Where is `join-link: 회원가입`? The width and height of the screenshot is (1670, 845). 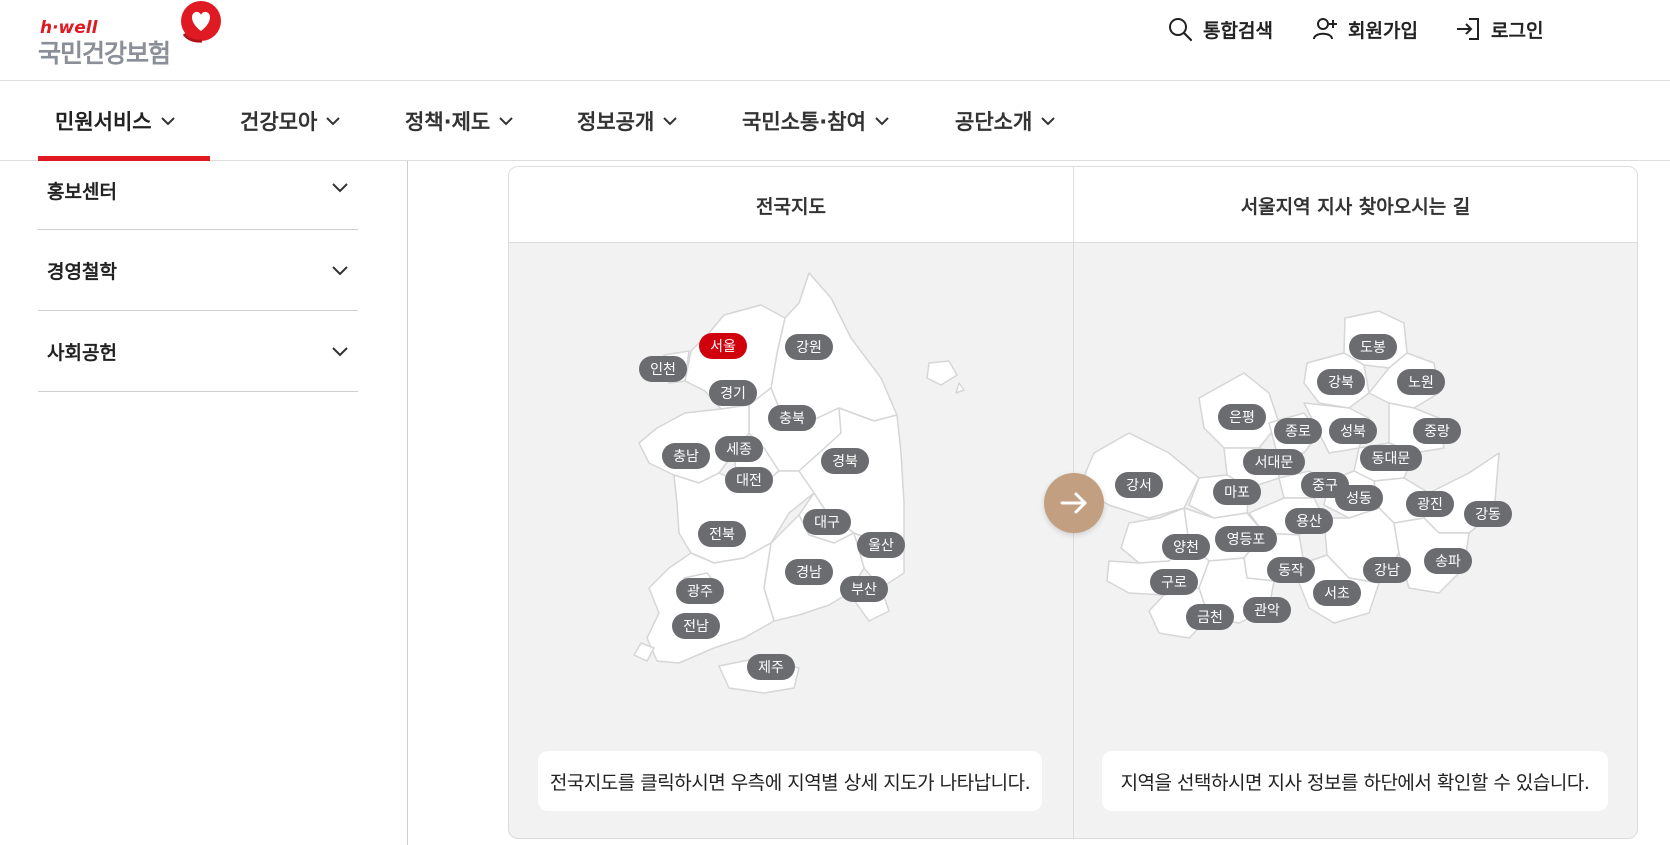 join-link: 회원가입 is located at coordinates (1365, 29).